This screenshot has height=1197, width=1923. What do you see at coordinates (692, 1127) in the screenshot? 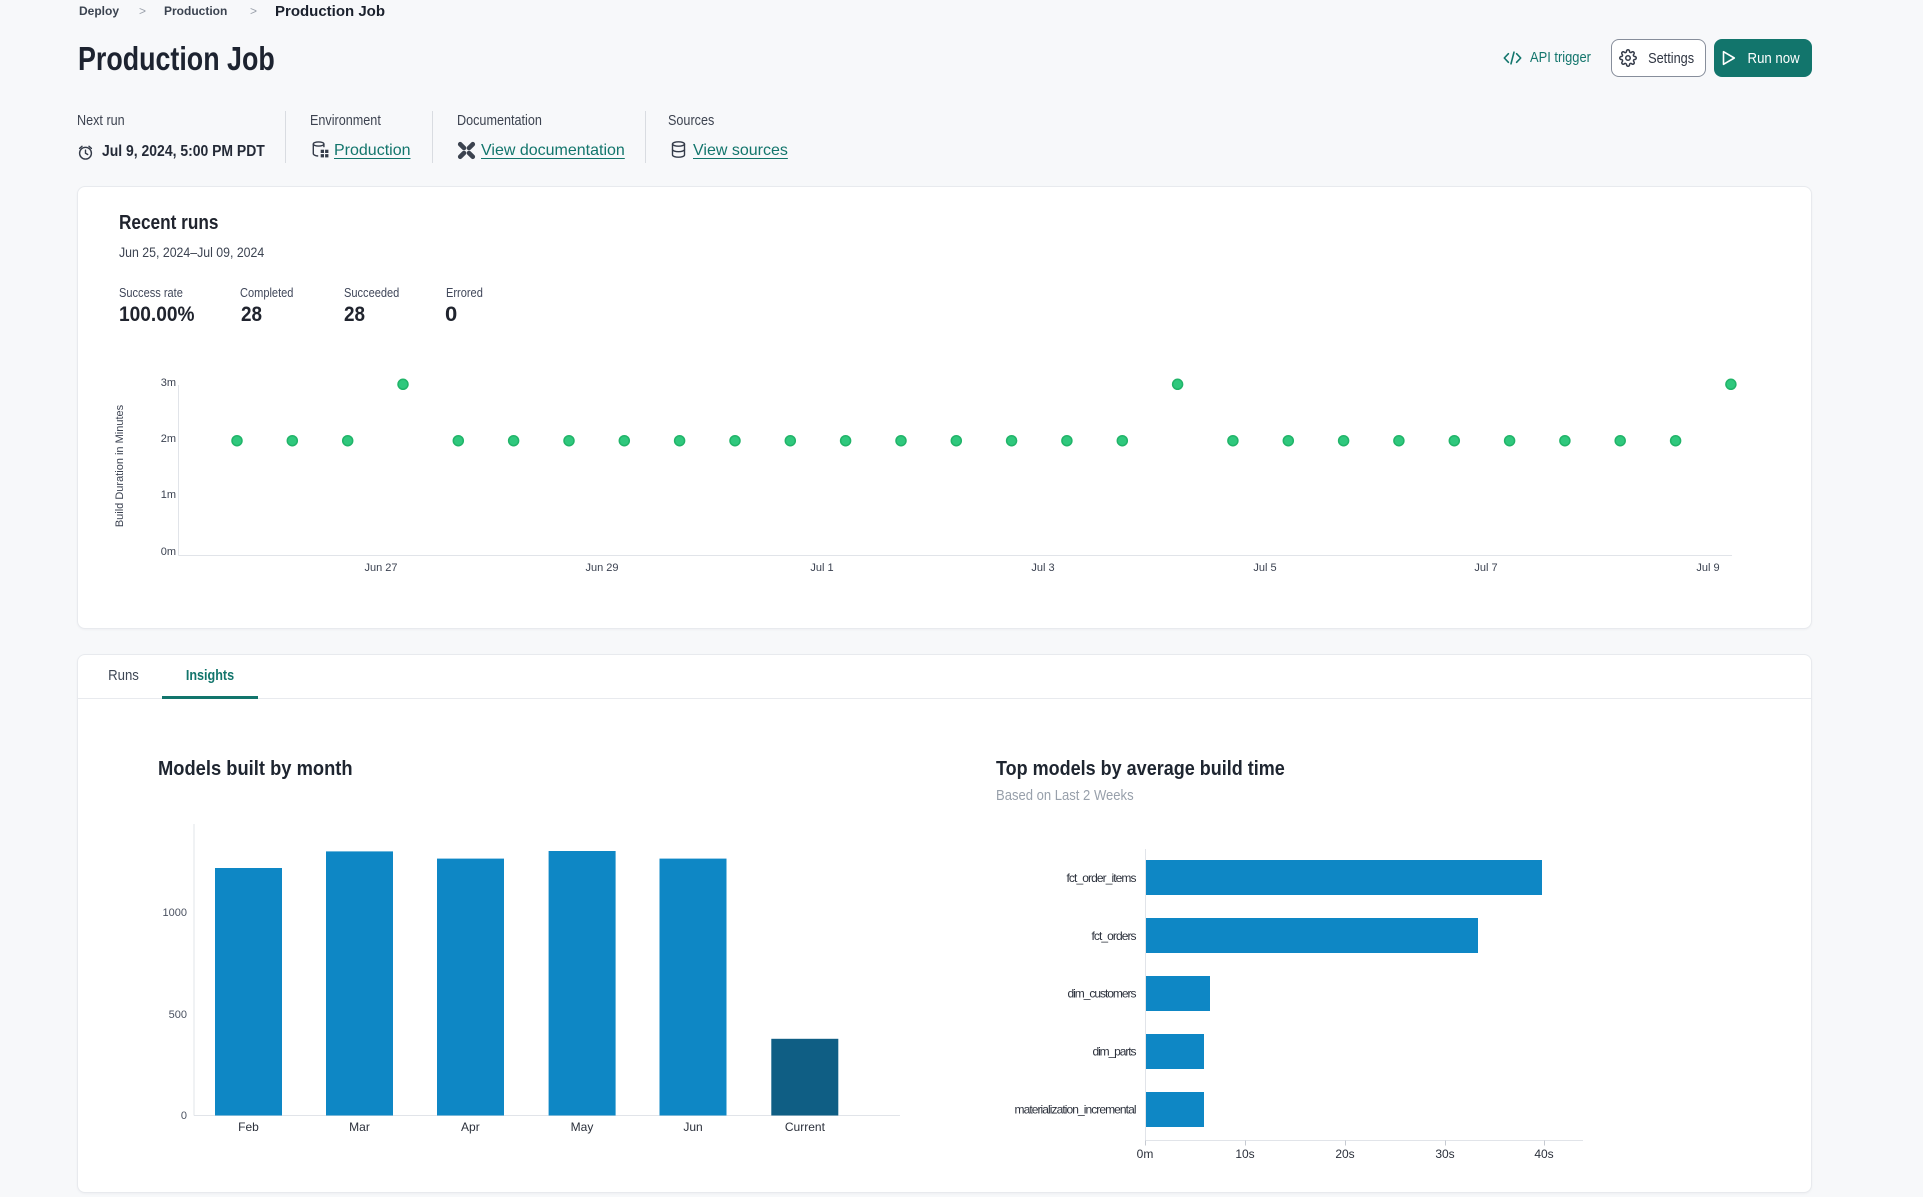
I see `svg-text: Jun` at bounding box center [692, 1127].